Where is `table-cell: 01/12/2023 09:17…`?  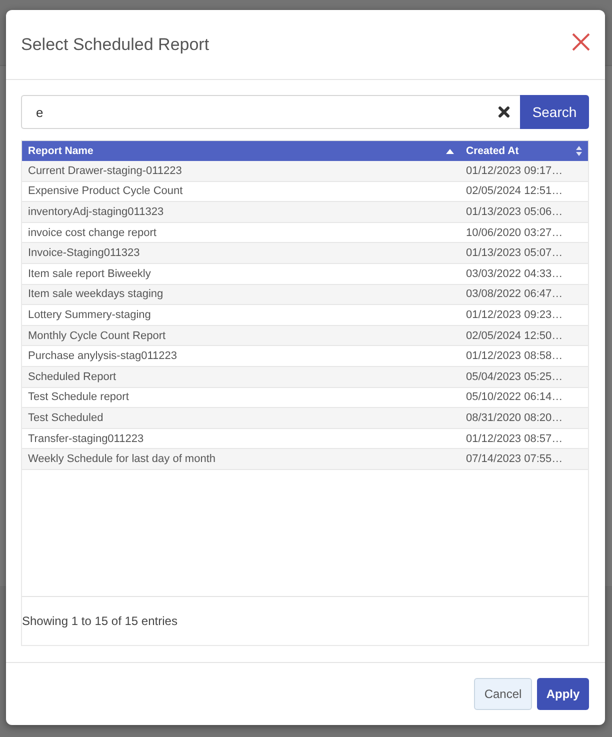 table-cell: 01/12/2023 09:17… is located at coordinates (524, 170).